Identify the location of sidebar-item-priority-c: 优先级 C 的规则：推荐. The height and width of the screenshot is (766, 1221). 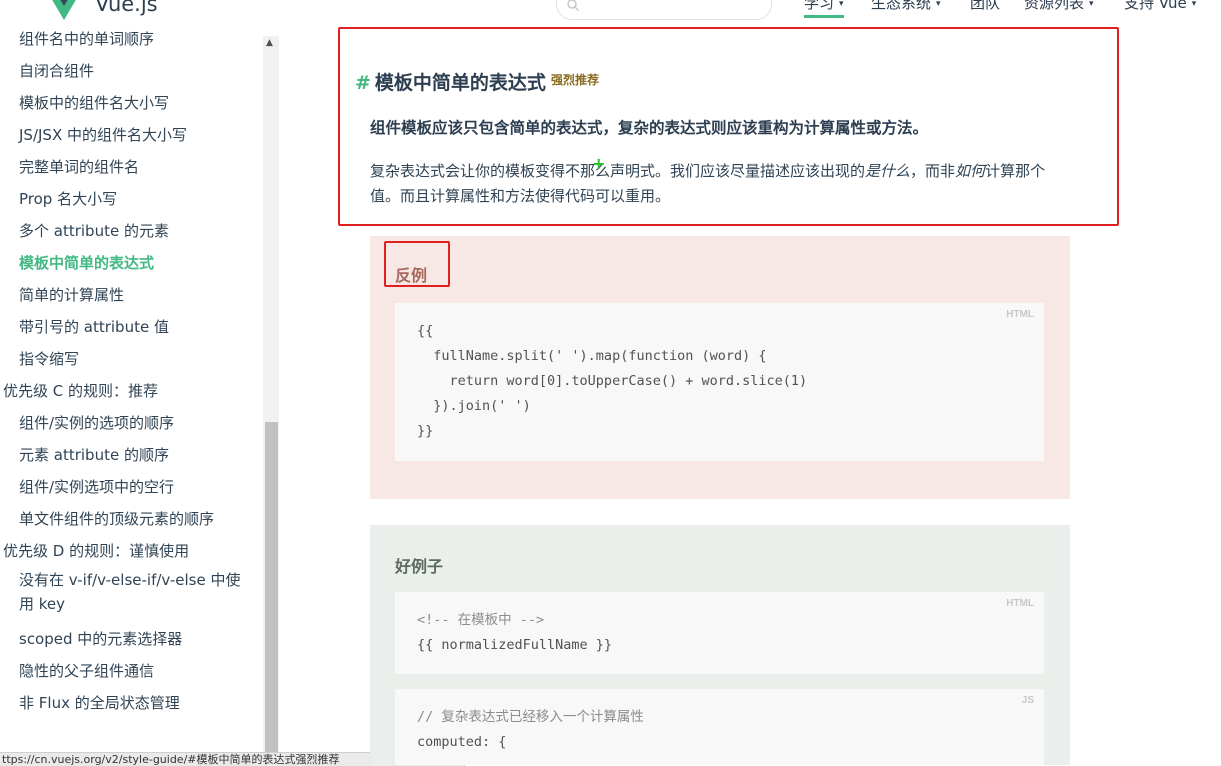
(80, 390).